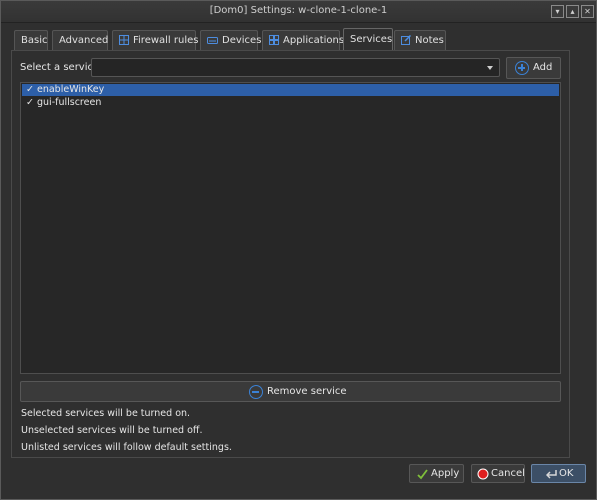 The height and width of the screenshot is (500, 597). What do you see at coordinates (295, 67) in the screenshot?
I see `service-select` at bounding box center [295, 67].